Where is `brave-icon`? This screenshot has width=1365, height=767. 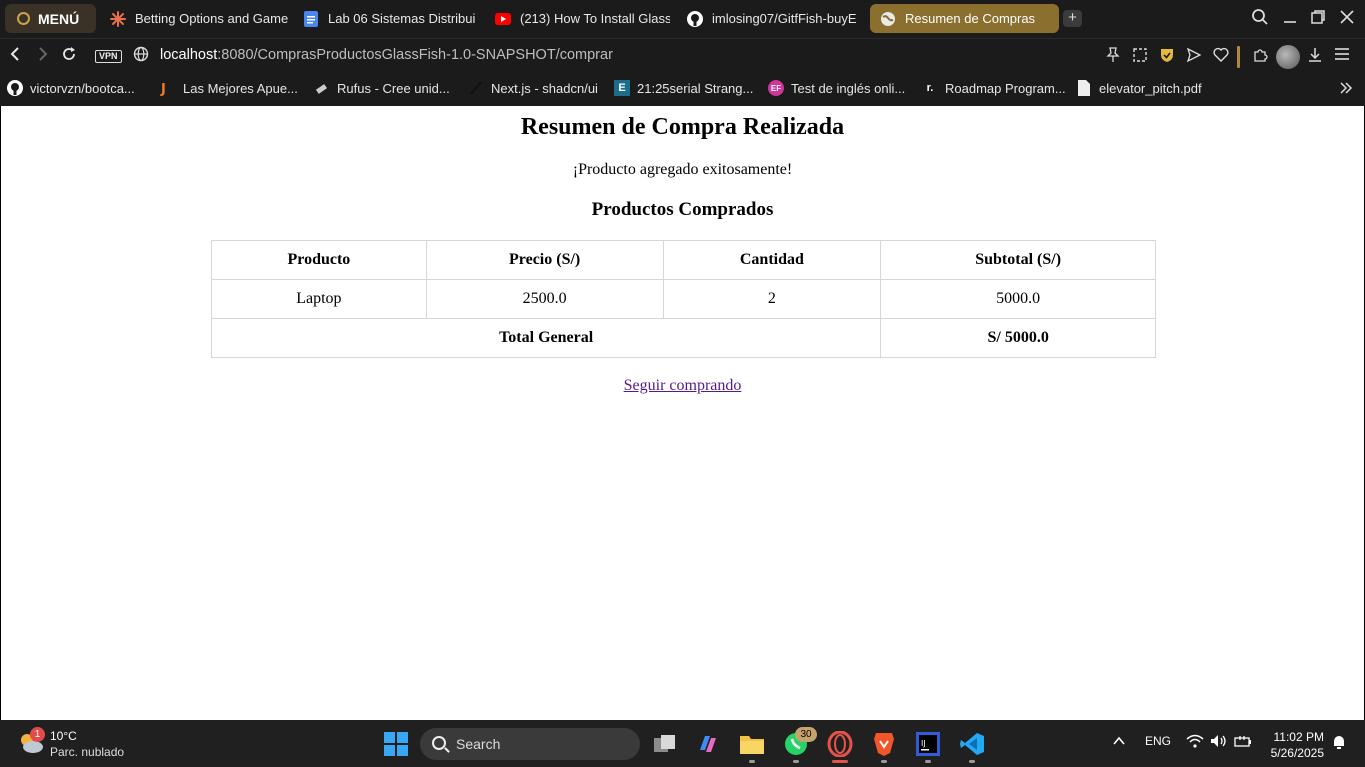 brave-icon is located at coordinates (884, 744).